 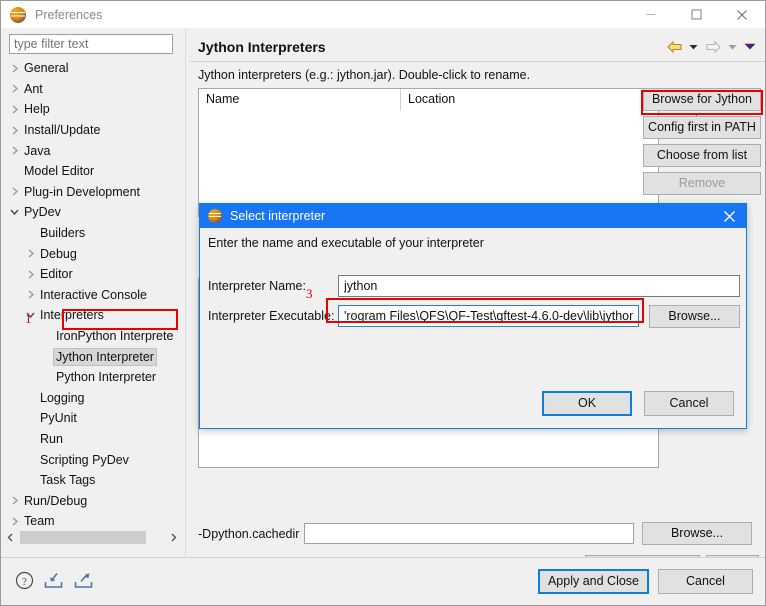 I want to click on cancel-button: Cancel, so click(x=705, y=581).